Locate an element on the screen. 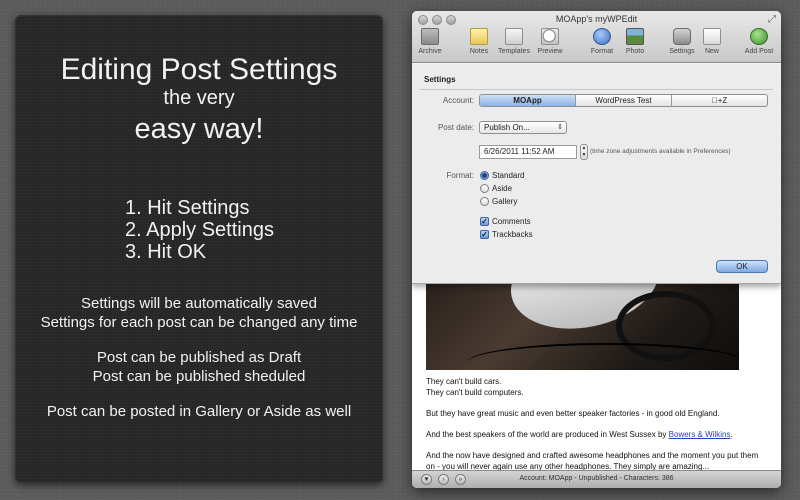 Image resolution: width=800 pixels, height=500 pixels. account-selector: MOApp WordPress Test +Z is located at coordinates (623, 100).